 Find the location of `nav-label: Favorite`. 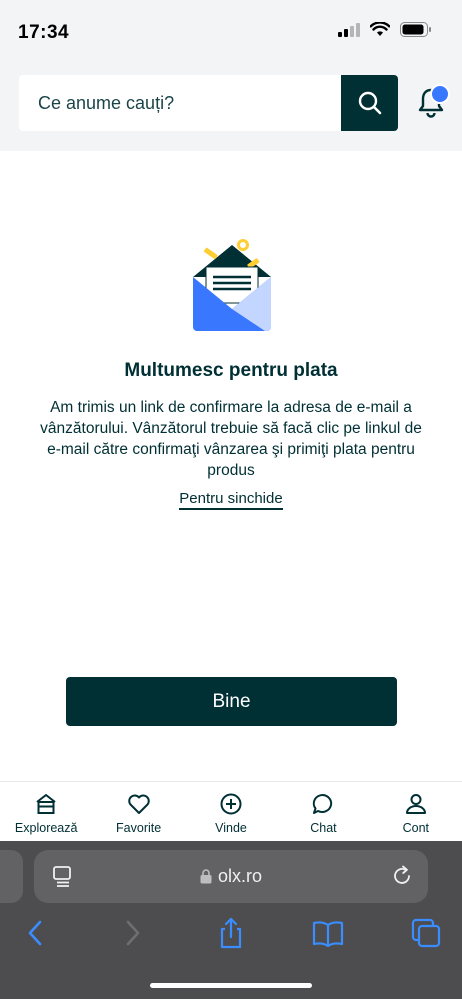

nav-label: Favorite is located at coordinates (139, 828).